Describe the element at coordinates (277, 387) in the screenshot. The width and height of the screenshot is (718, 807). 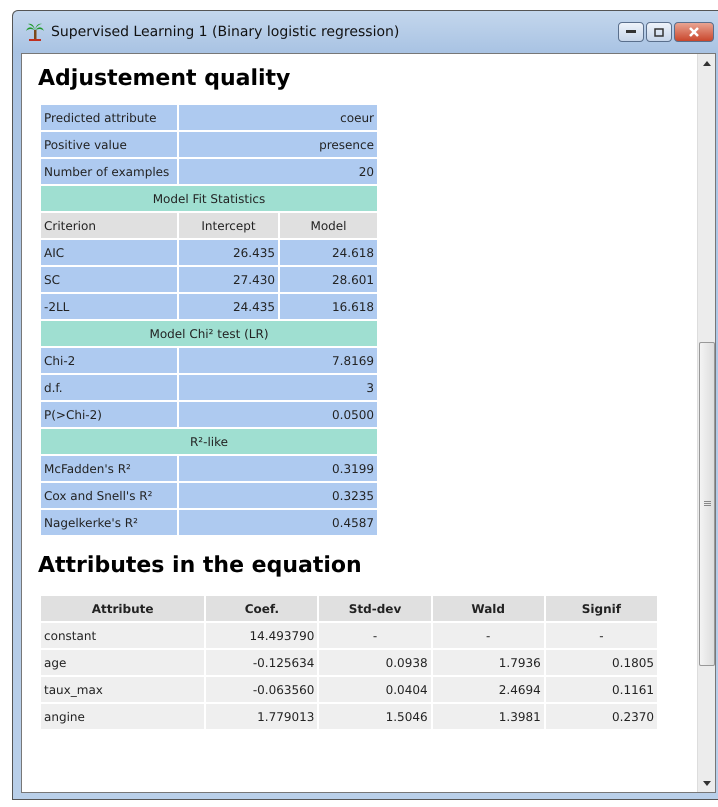
I see `table-cell: 3` at that location.